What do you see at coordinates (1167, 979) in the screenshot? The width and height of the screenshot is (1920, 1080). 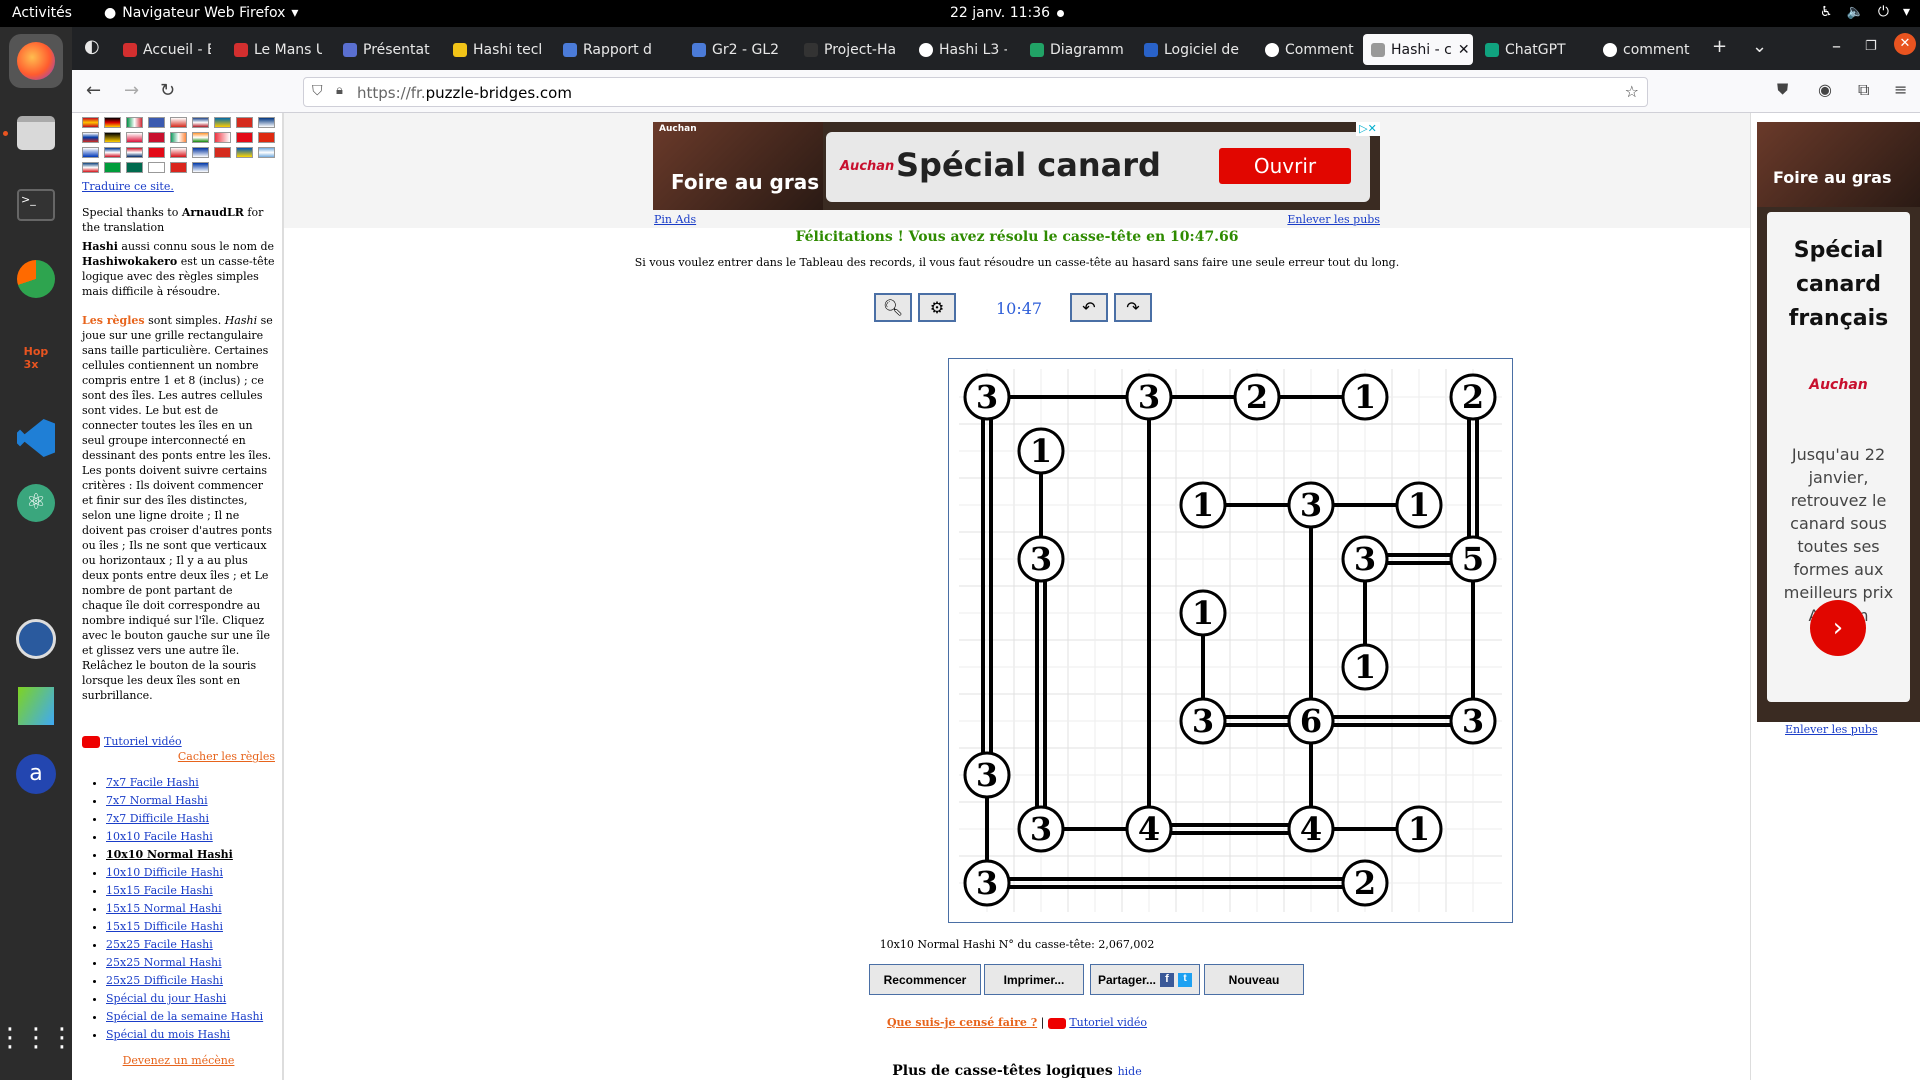 I see `facebook-icon: f` at bounding box center [1167, 979].